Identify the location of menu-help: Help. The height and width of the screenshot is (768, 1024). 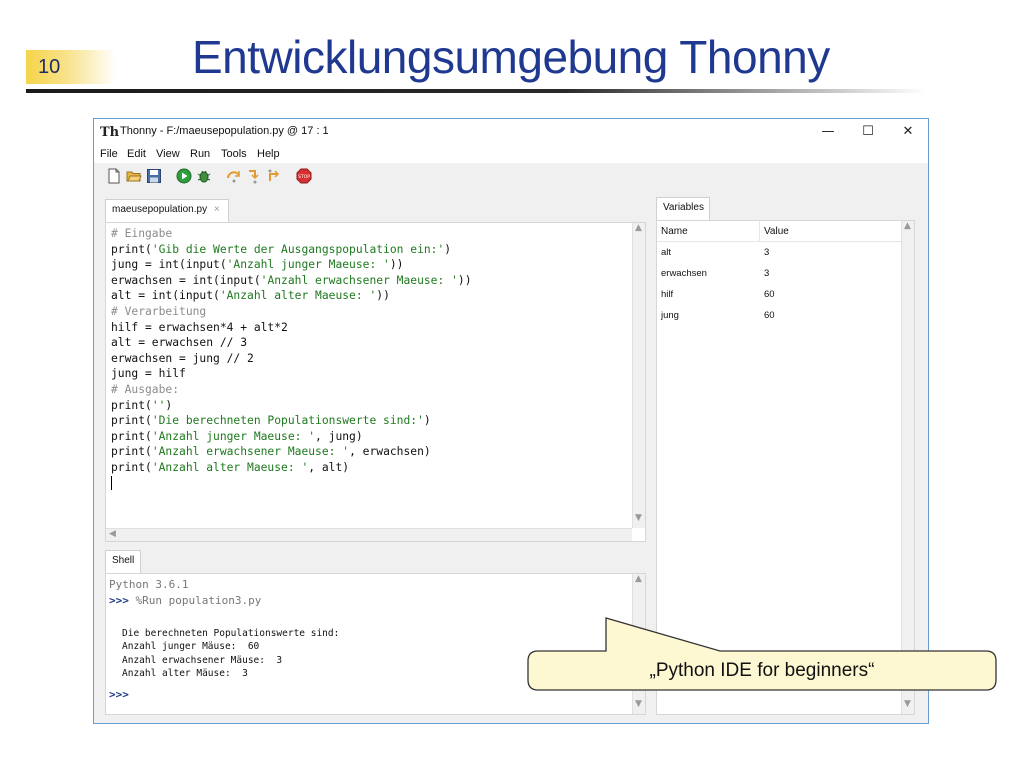
(268, 154).